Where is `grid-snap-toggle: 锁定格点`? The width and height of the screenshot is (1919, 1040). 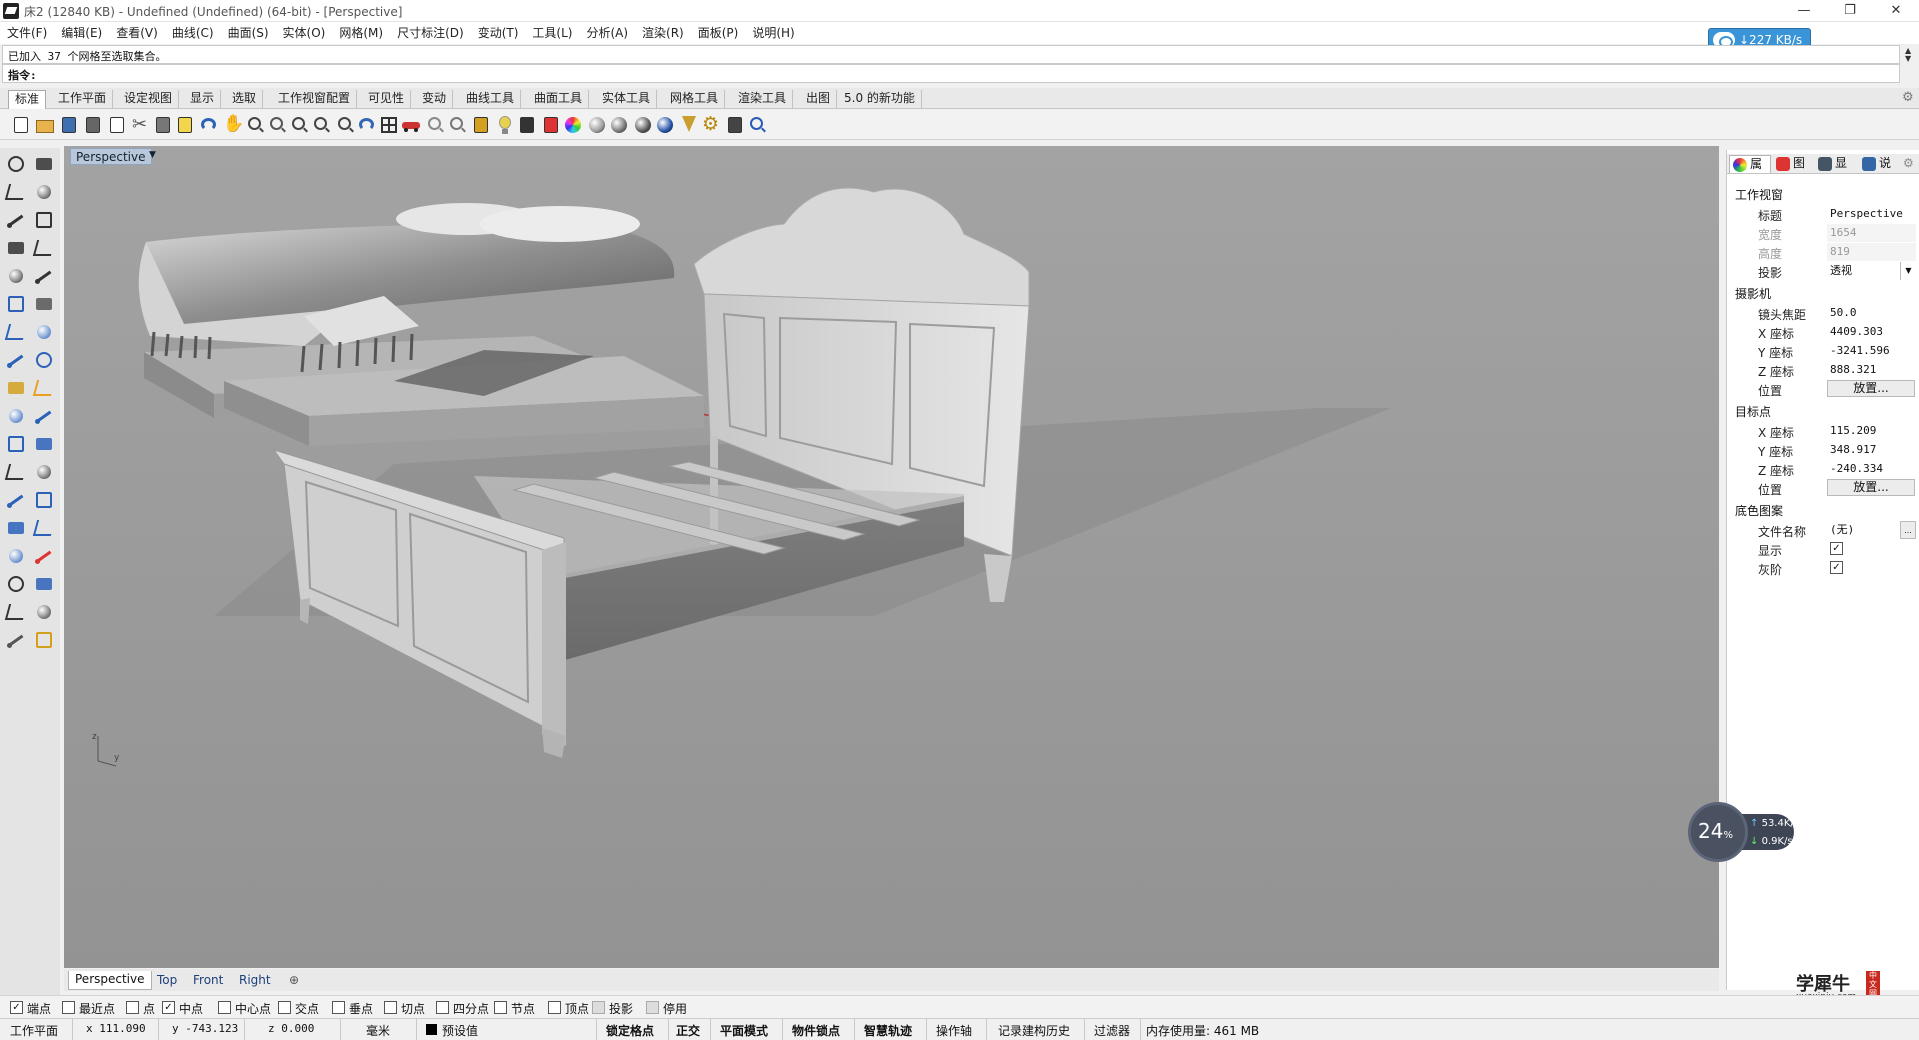 grid-snap-toggle: 锁定格点 is located at coordinates (630, 1030).